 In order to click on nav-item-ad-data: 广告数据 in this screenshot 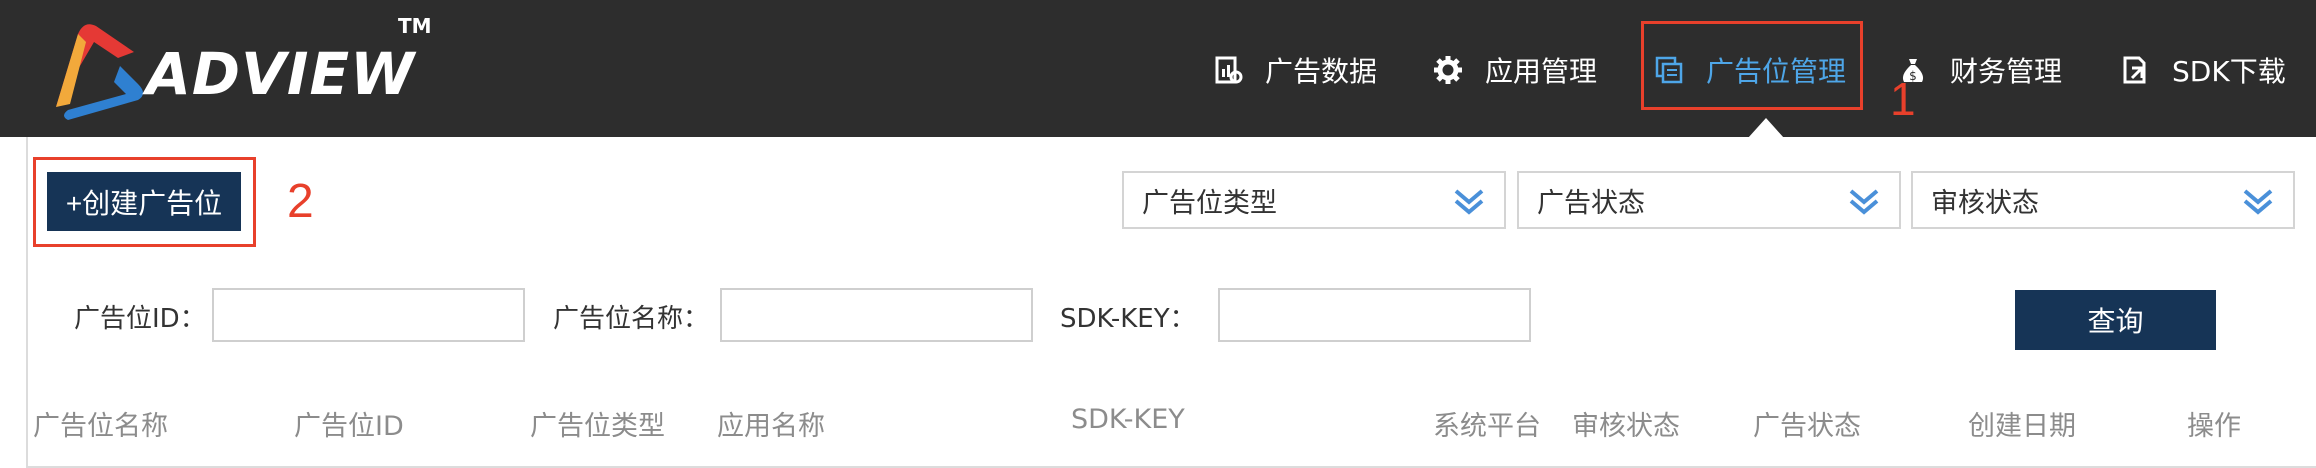, I will do `click(1295, 70)`.